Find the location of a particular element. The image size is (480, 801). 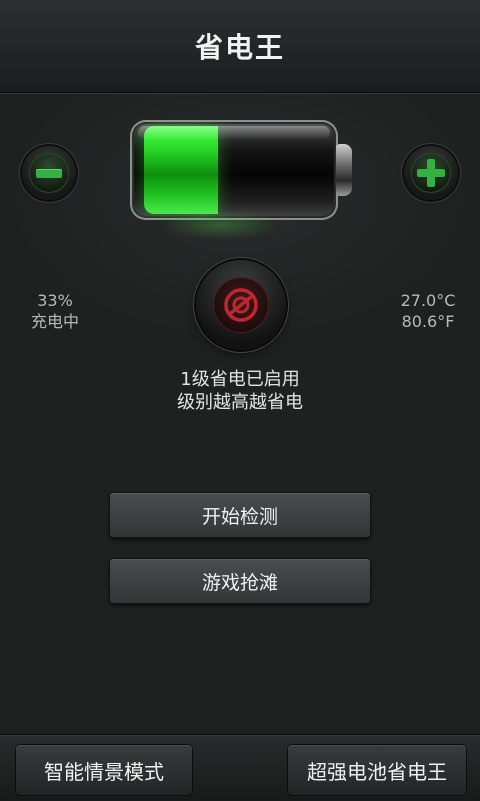

power-save-icon is located at coordinates (241, 305).